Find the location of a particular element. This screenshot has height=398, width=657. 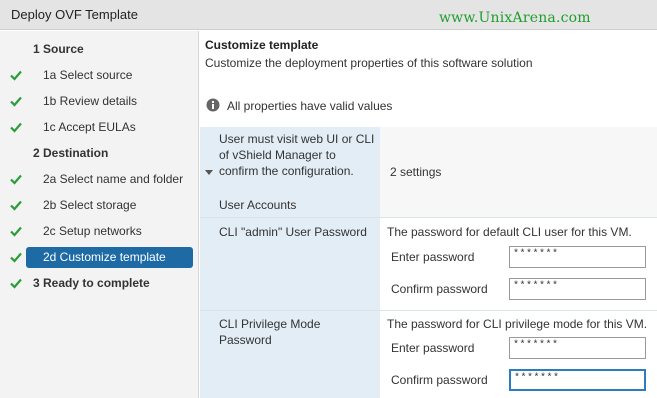

step-label: 1a Select source is located at coordinates (88, 75).